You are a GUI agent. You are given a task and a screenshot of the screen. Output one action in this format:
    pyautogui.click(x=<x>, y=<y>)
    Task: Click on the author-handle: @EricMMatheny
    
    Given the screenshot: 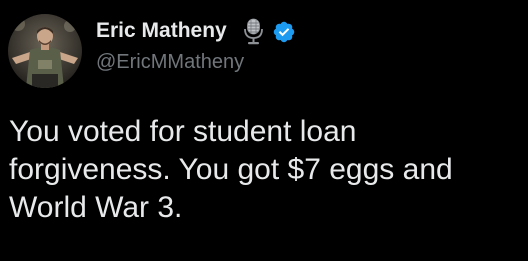 What is the action you would take?
    pyautogui.click(x=170, y=62)
    